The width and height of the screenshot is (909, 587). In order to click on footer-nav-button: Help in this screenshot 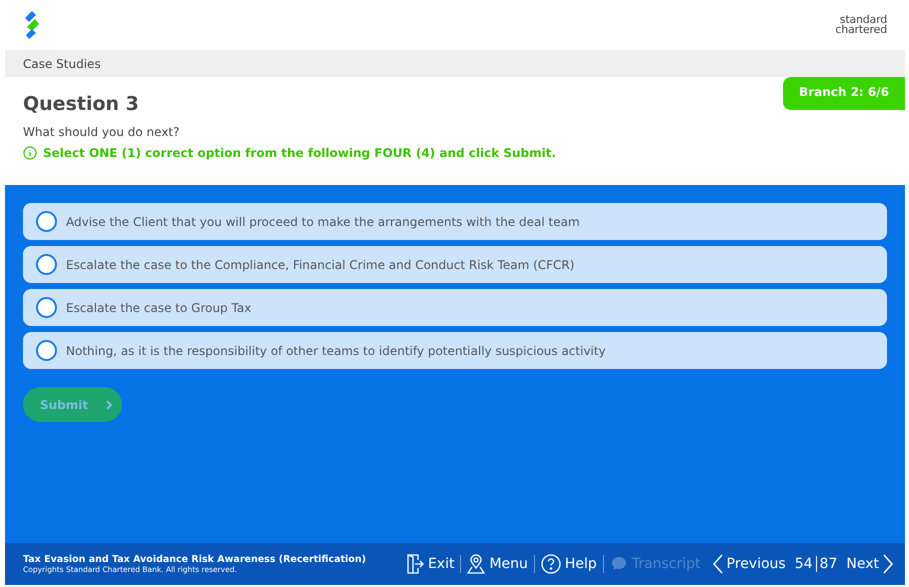, I will do `click(568, 564)`.